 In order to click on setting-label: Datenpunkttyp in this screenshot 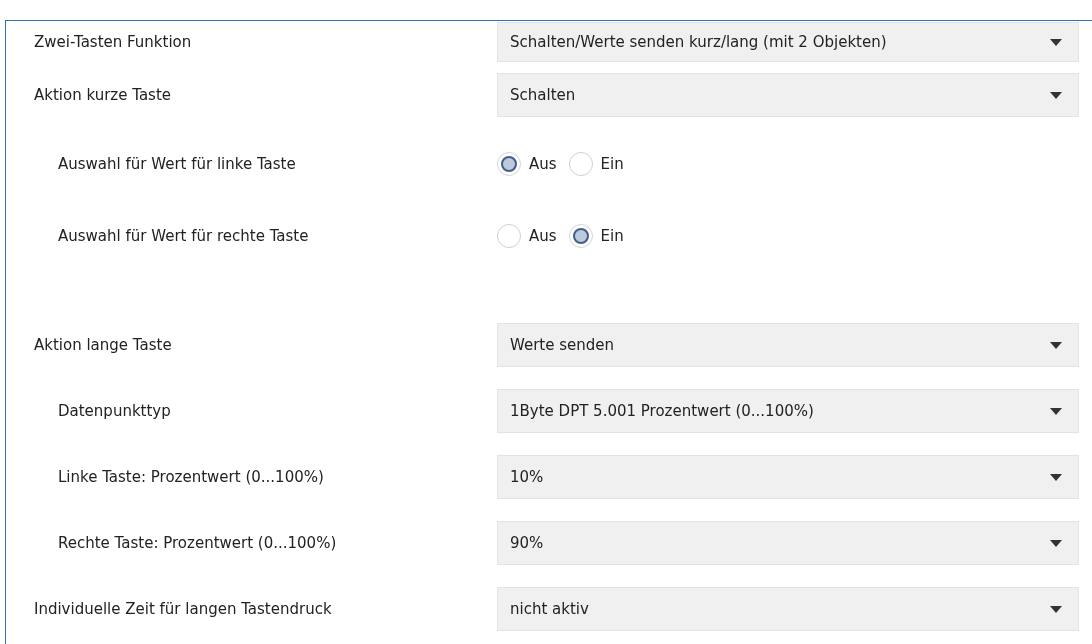, I will do `click(114, 411)`.